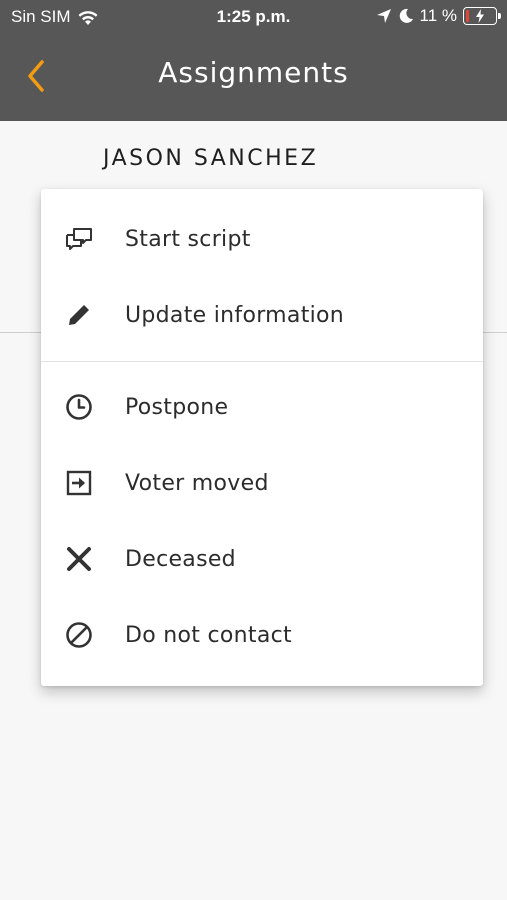 This screenshot has width=507, height=900. Describe the element at coordinates (79, 635) in the screenshot. I see `block-icon` at that location.